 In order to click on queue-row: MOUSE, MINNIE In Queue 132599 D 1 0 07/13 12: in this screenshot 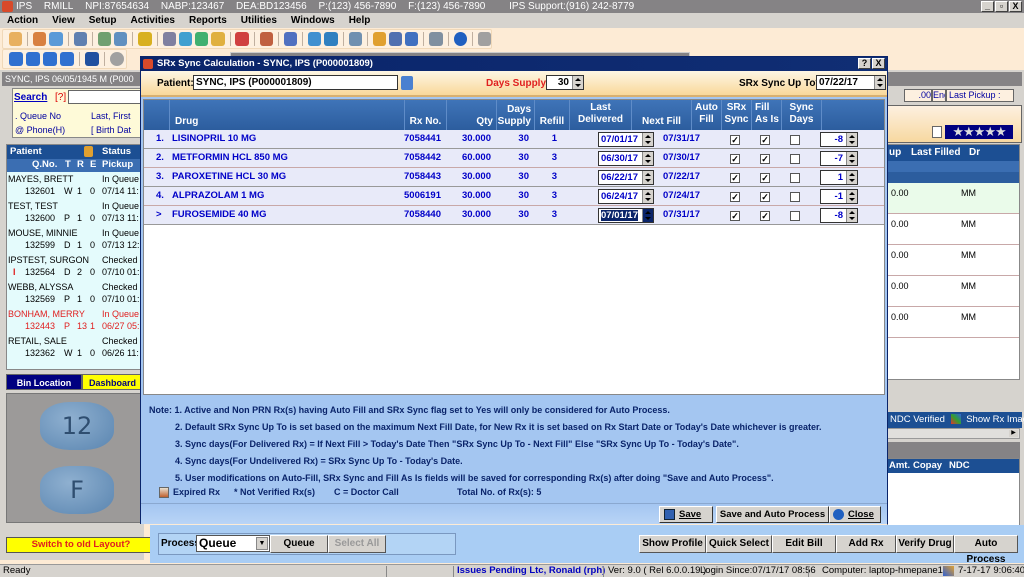, I will do `click(74, 239)`.